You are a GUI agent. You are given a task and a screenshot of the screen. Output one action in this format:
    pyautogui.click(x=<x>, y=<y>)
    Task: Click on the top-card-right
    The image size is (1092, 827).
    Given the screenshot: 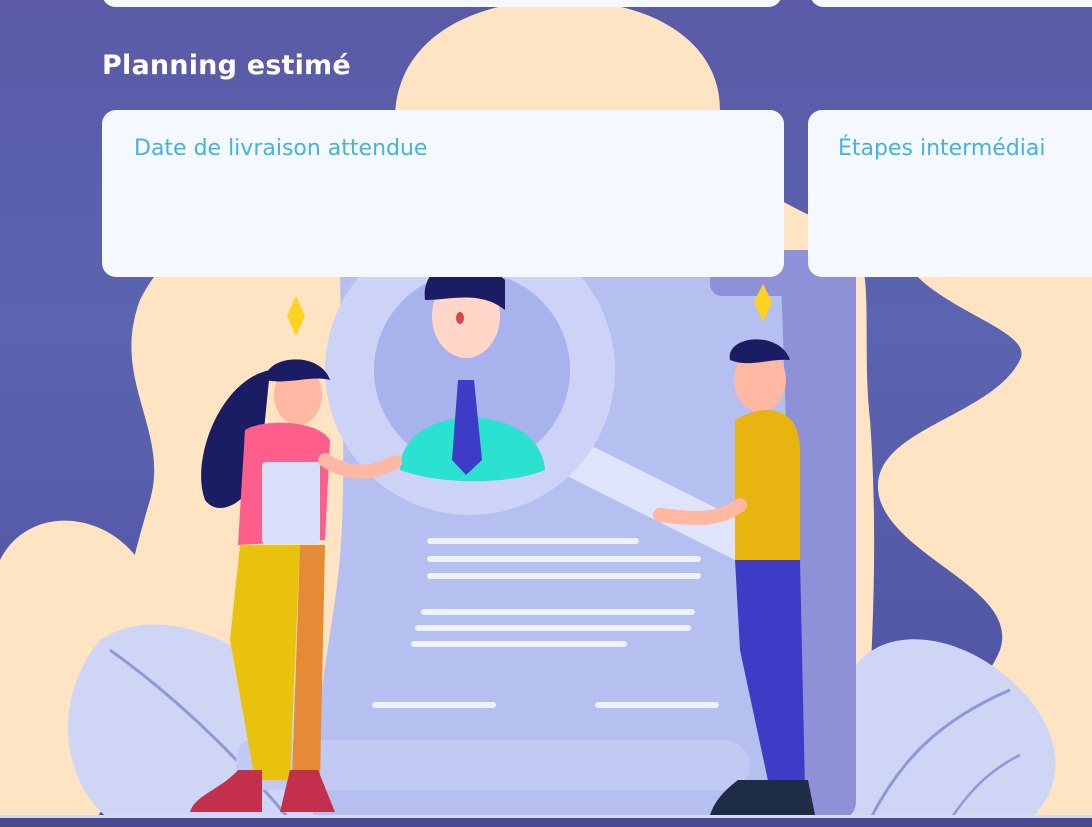 What is the action you would take?
    pyautogui.click(x=951, y=3)
    